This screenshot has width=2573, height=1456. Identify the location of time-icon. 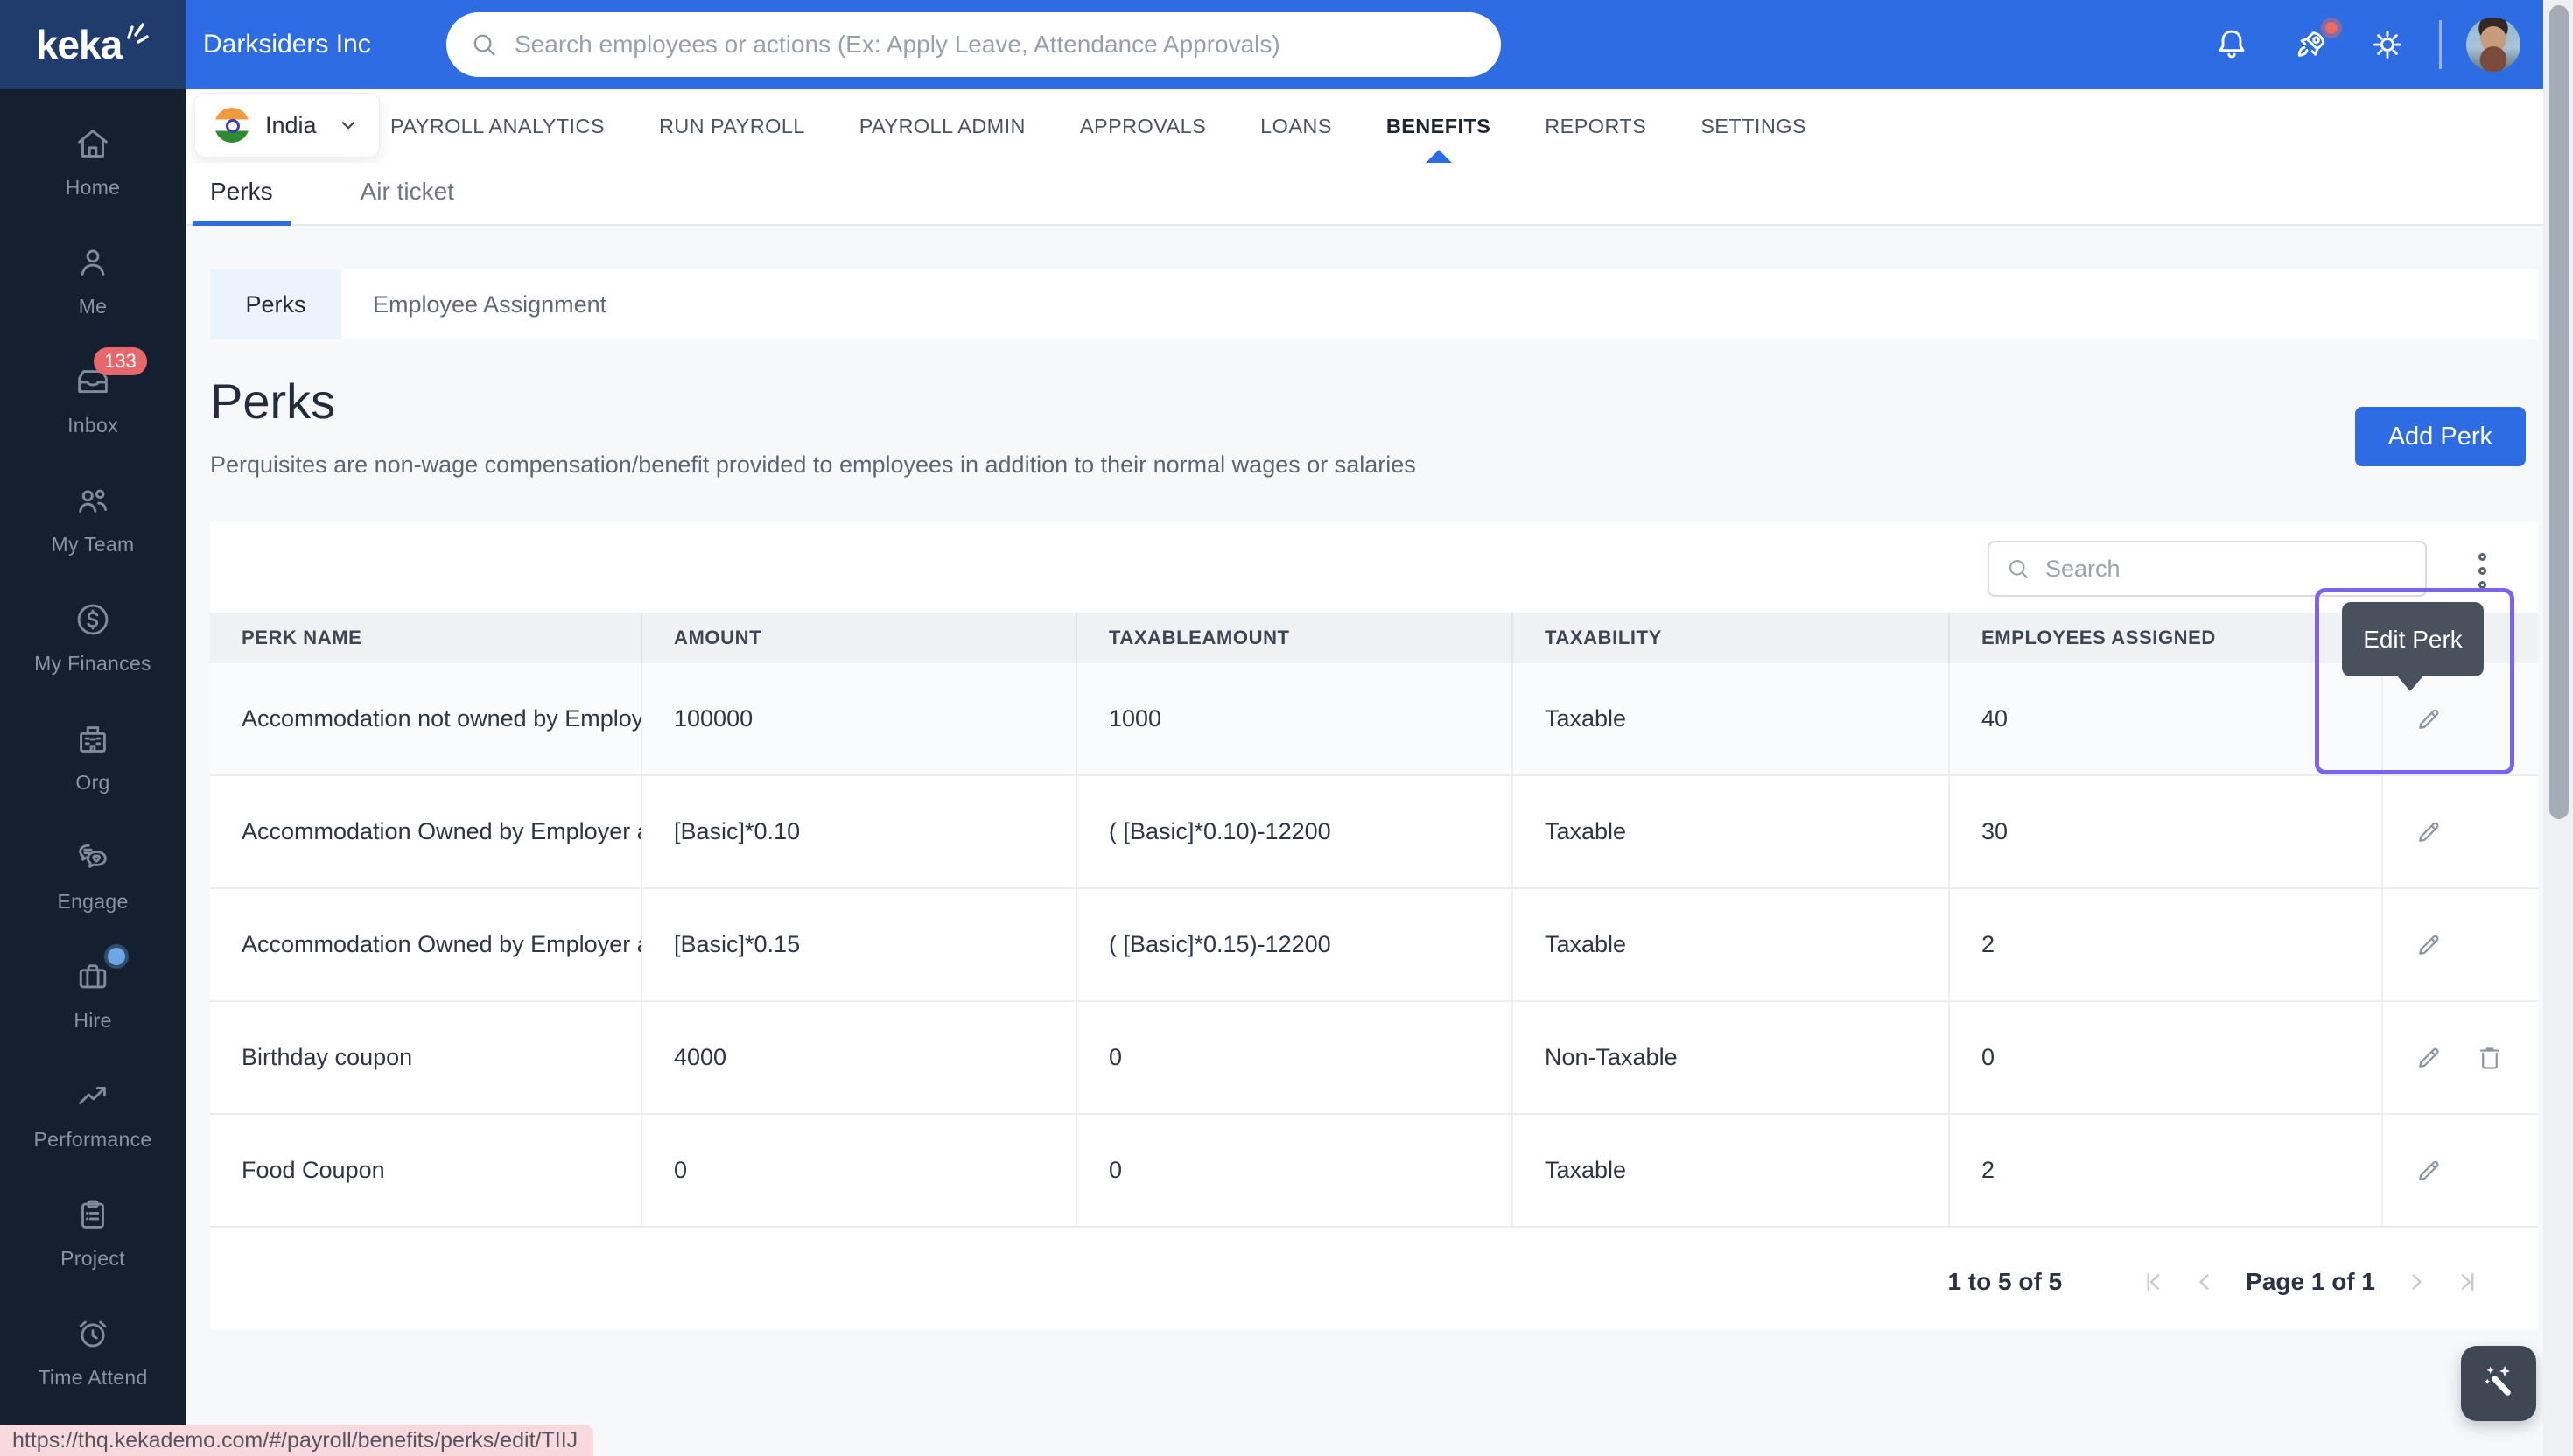
(93, 1333).